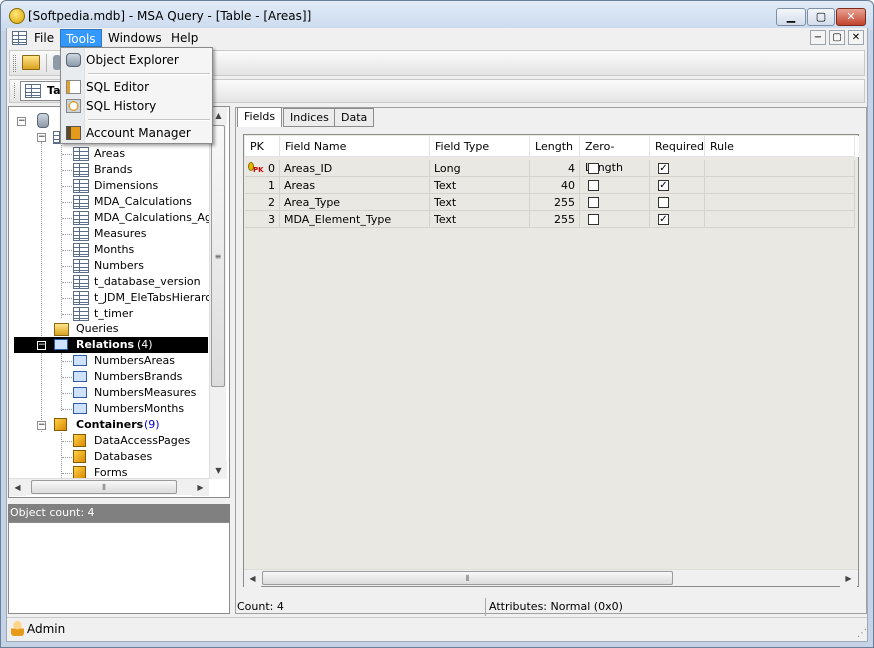  I want to click on grid-cell-length: 40, so click(555, 185).